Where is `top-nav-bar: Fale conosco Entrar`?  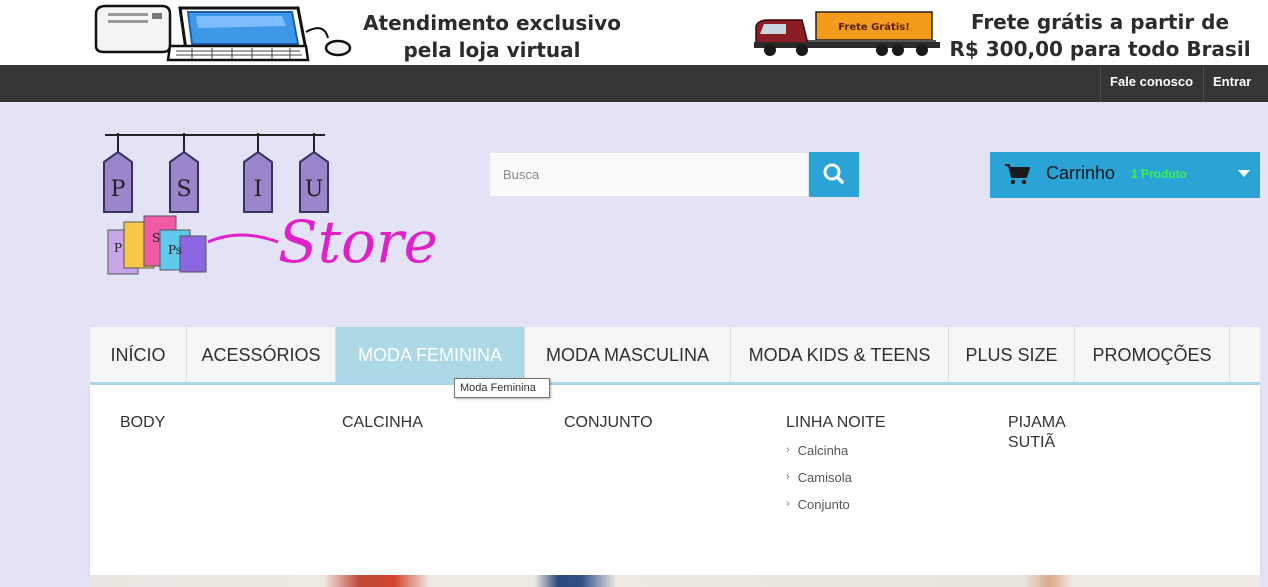
top-nav-bar: Fale conosco Entrar is located at coordinates (634, 83).